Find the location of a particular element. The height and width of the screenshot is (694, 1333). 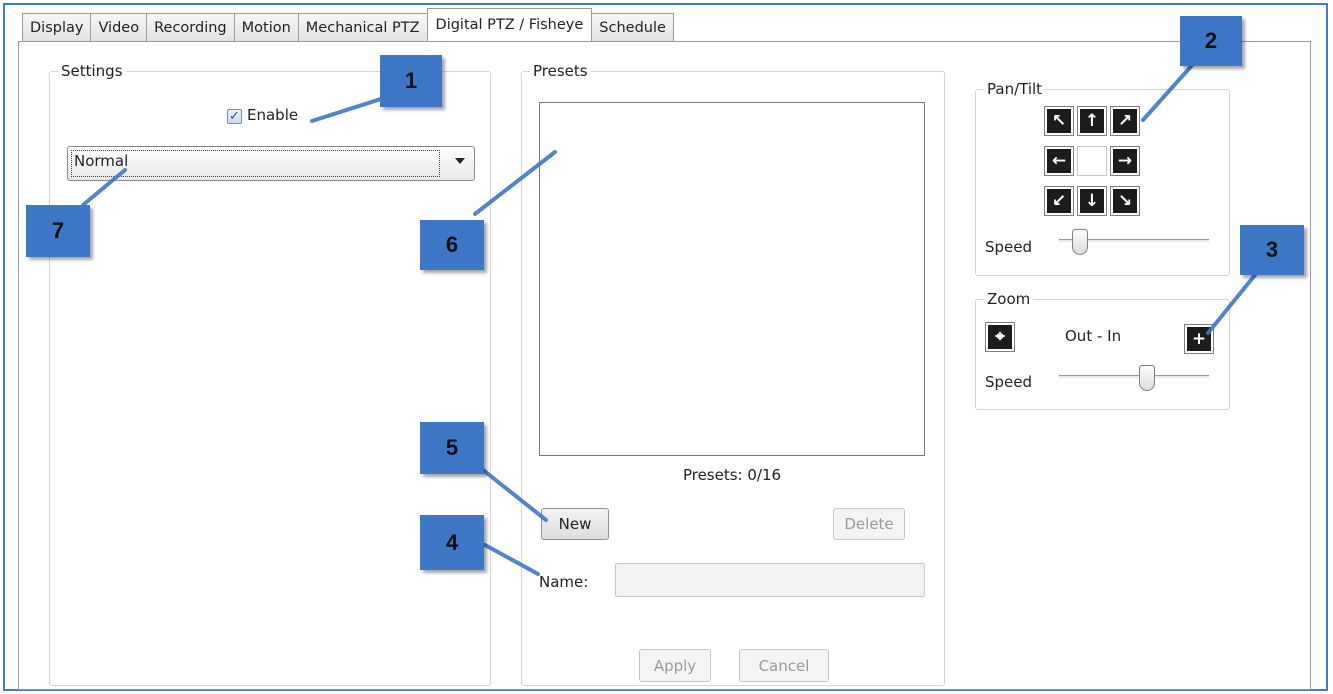

new-preset-button: New is located at coordinates (575, 524).